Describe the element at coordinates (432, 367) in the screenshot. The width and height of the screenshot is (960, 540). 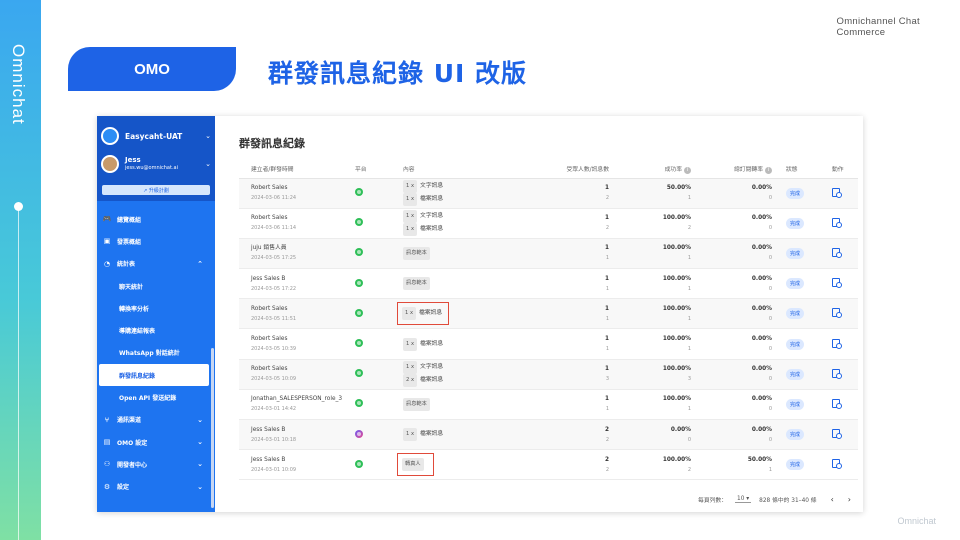
I see `content-type: 文字訊息` at that location.